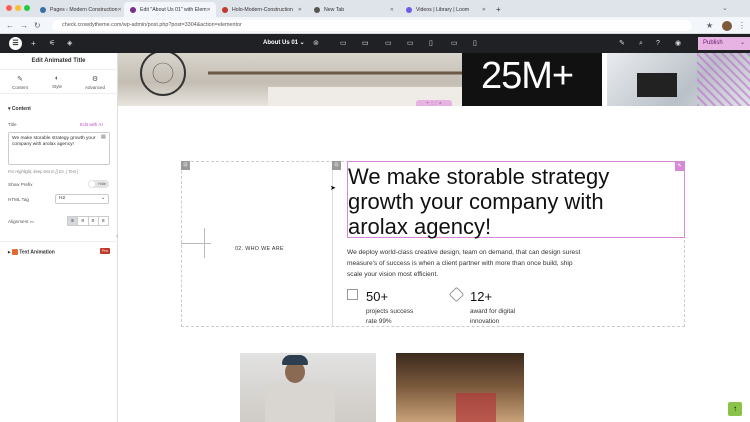 The height and width of the screenshot is (422, 750). Describe the element at coordinates (476, 407) in the screenshot. I see `materials-shape` at that location.